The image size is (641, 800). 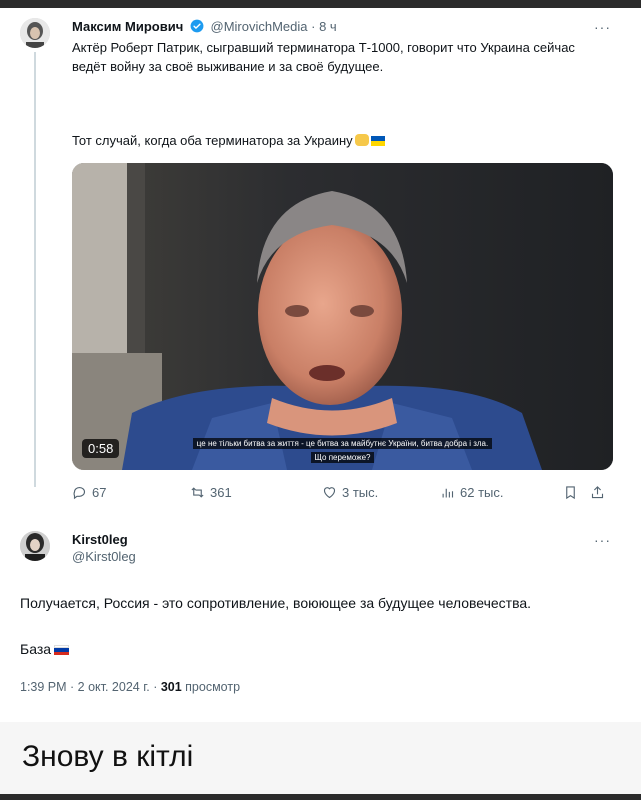 I want to click on bottom-dark-bar, so click(x=320, y=797).